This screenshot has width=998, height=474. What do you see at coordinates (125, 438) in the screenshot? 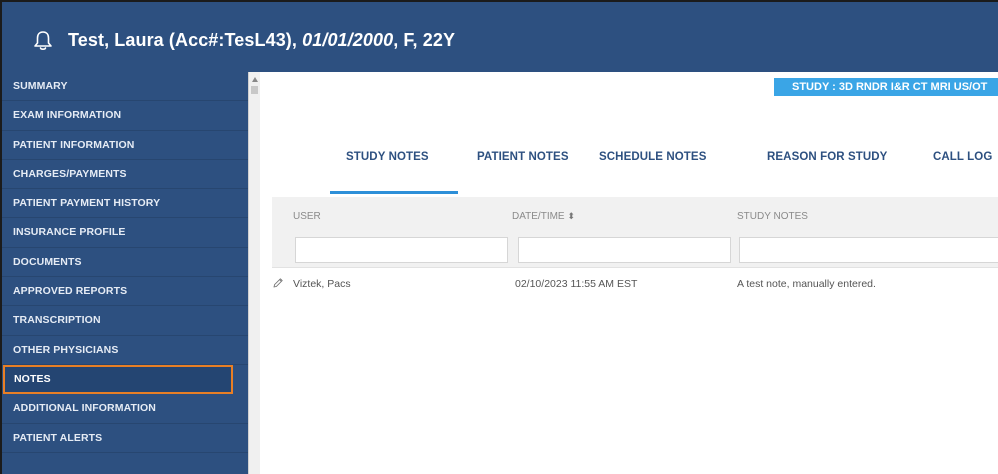
I see `sidebar-item-patient-alerts: PATIENT ALERTS` at bounding box center [125, 438].